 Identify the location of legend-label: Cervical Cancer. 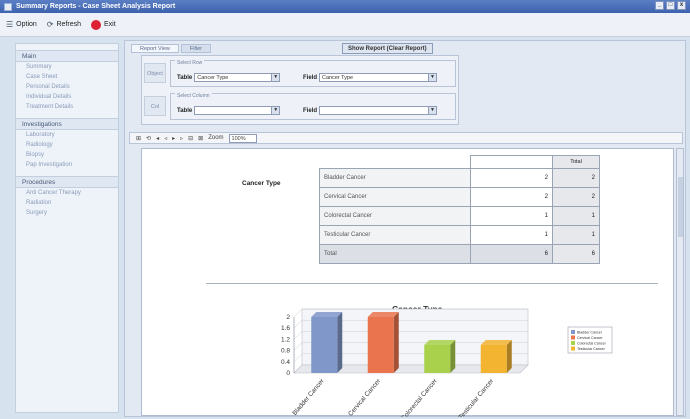
(590, 338).